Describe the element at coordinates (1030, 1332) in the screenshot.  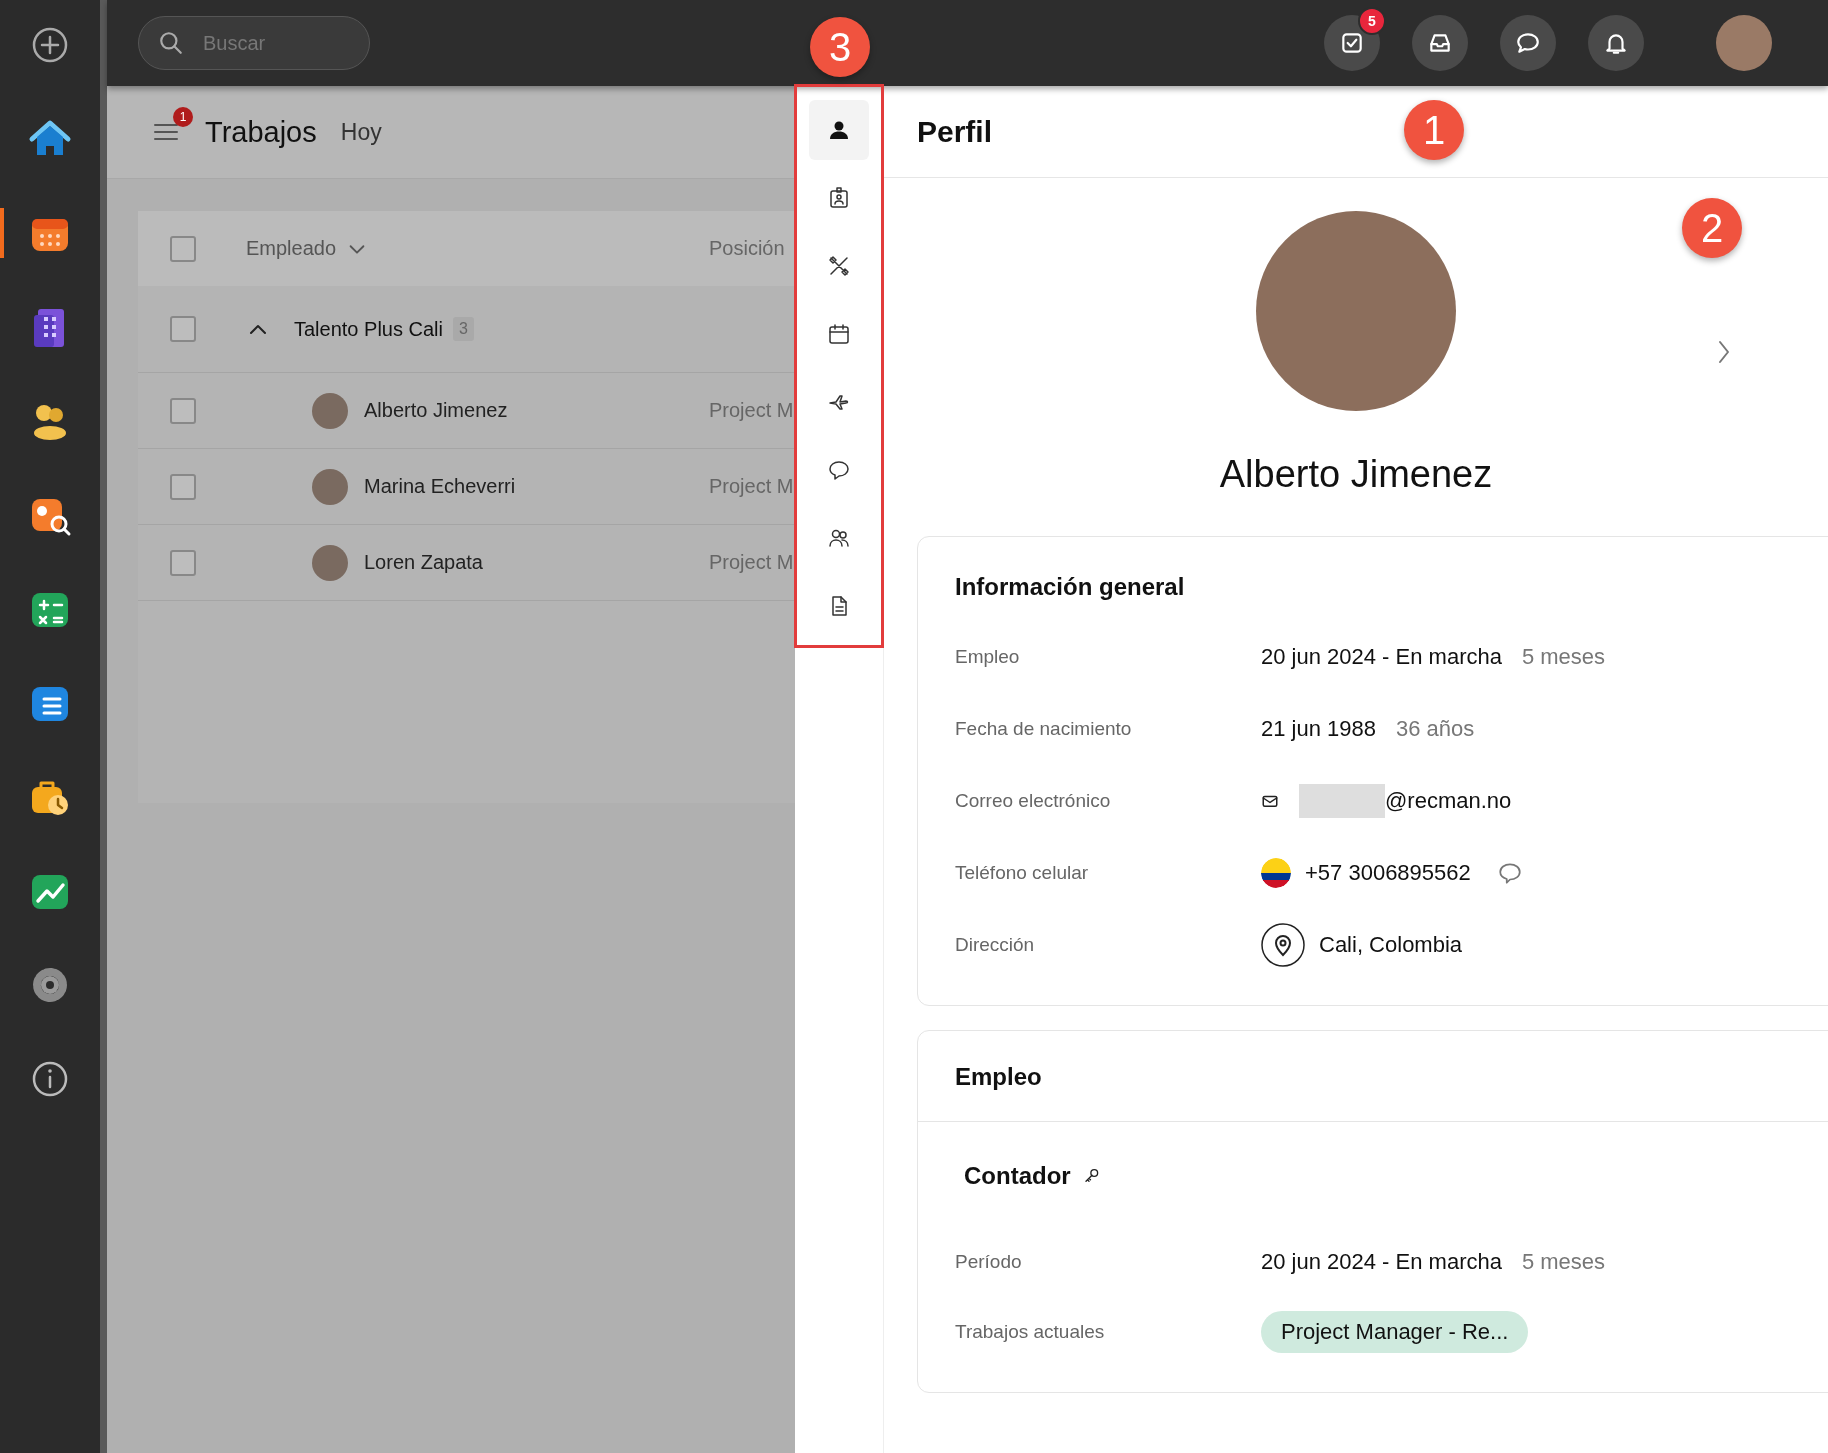
I see `field-label: Trabajos actuales` at that location.